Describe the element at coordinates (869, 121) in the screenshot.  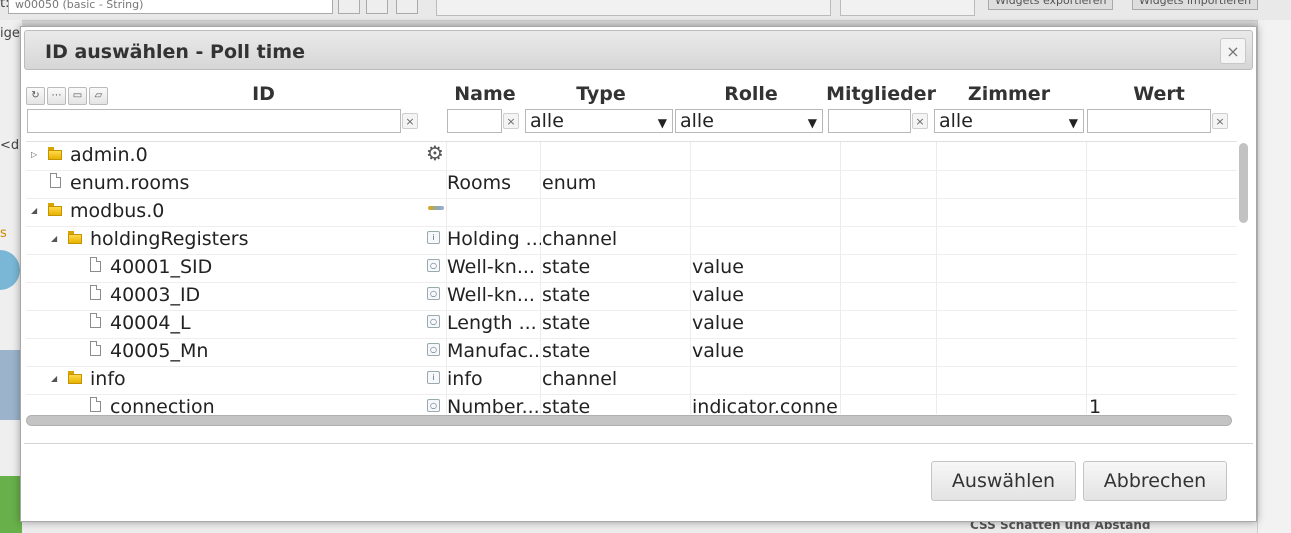
I see `members-filter-input` at that location.